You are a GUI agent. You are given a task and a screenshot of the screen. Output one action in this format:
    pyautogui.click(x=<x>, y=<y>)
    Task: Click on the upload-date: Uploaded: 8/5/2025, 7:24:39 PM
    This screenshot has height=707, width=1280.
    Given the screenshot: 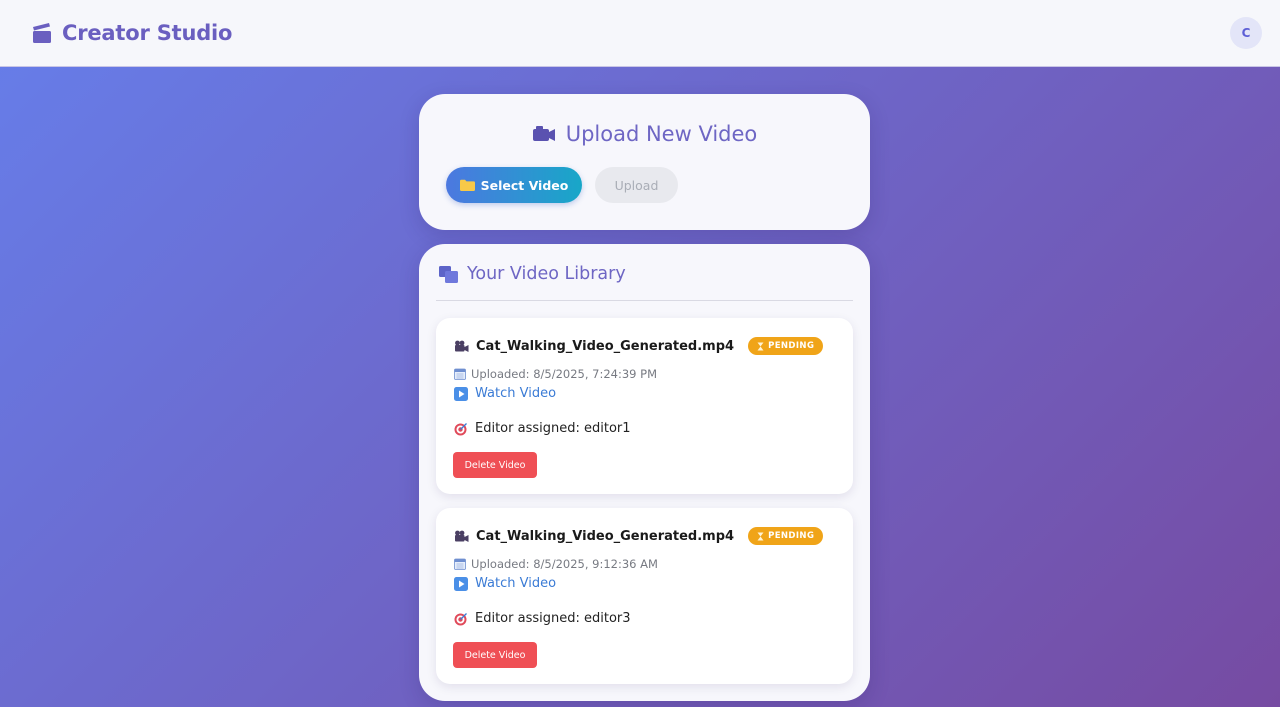 What is the action you would take?
    pyautogui.click(x=564, y=374)
    